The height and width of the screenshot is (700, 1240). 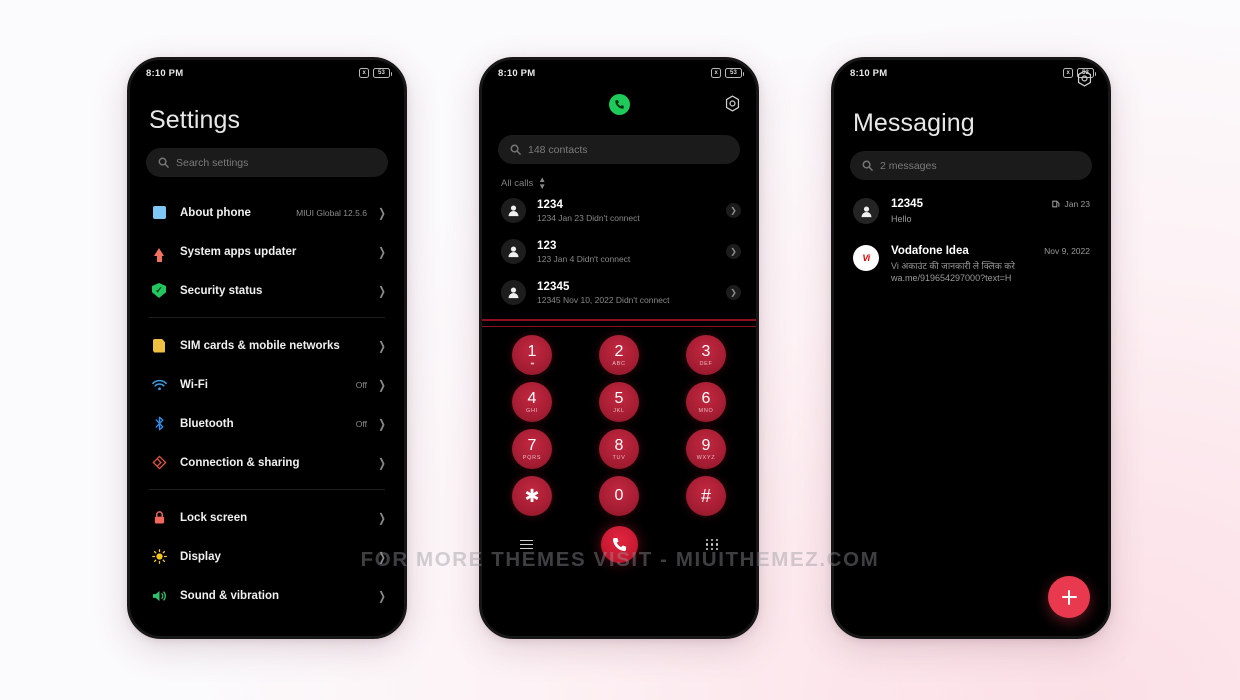 What do you see at coordinates (195, 120) in the screenshot?
I see `page-title: Settings` at bounding box center [195, 120].